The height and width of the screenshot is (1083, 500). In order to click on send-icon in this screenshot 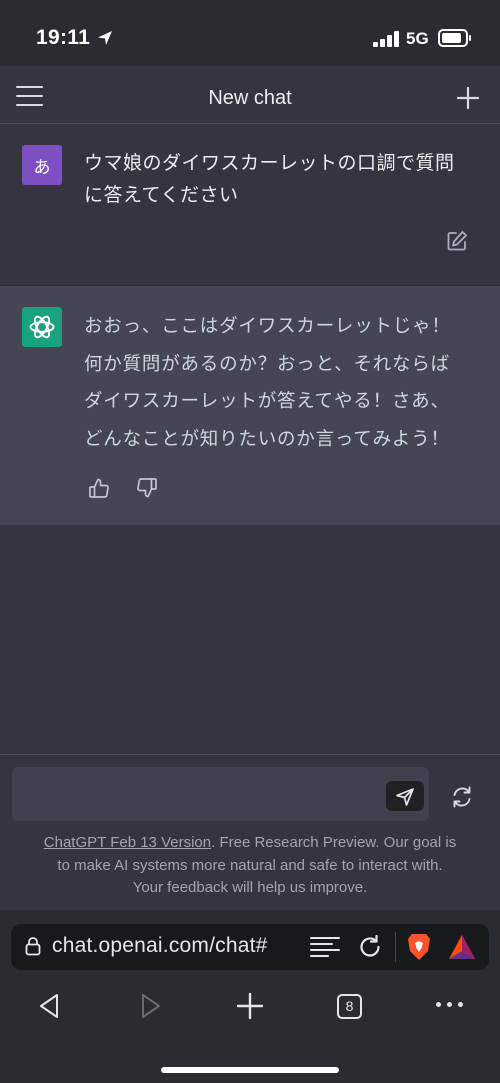, I will do `click(405, 797)`.